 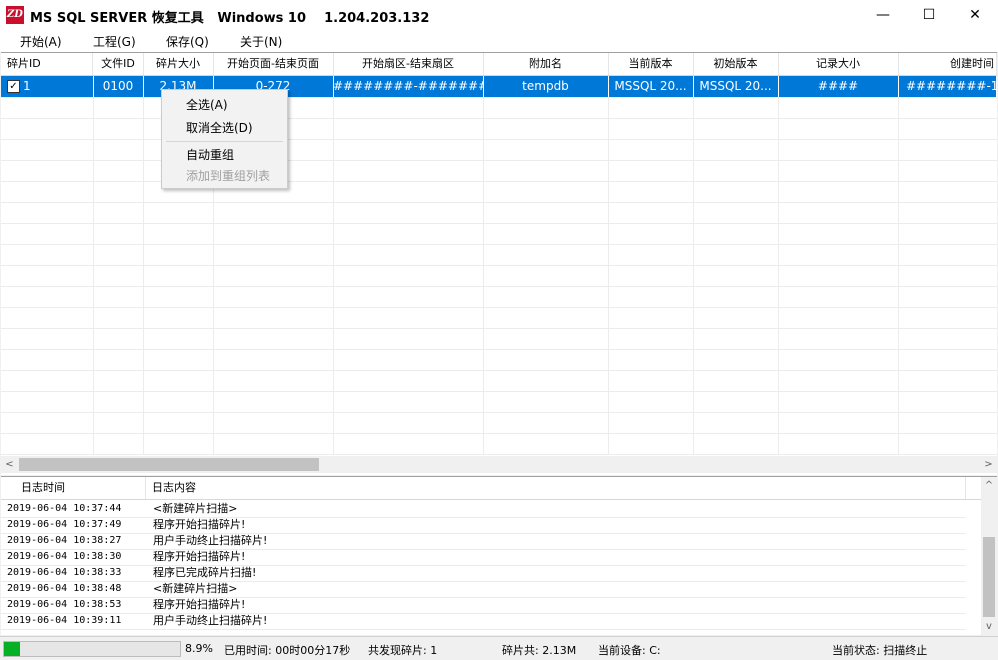 What do you see at coordinates (64, 508) in the screenshot?
I see `log-time: 2019-06-04 10:37:44` at bounding box center [64, 508].